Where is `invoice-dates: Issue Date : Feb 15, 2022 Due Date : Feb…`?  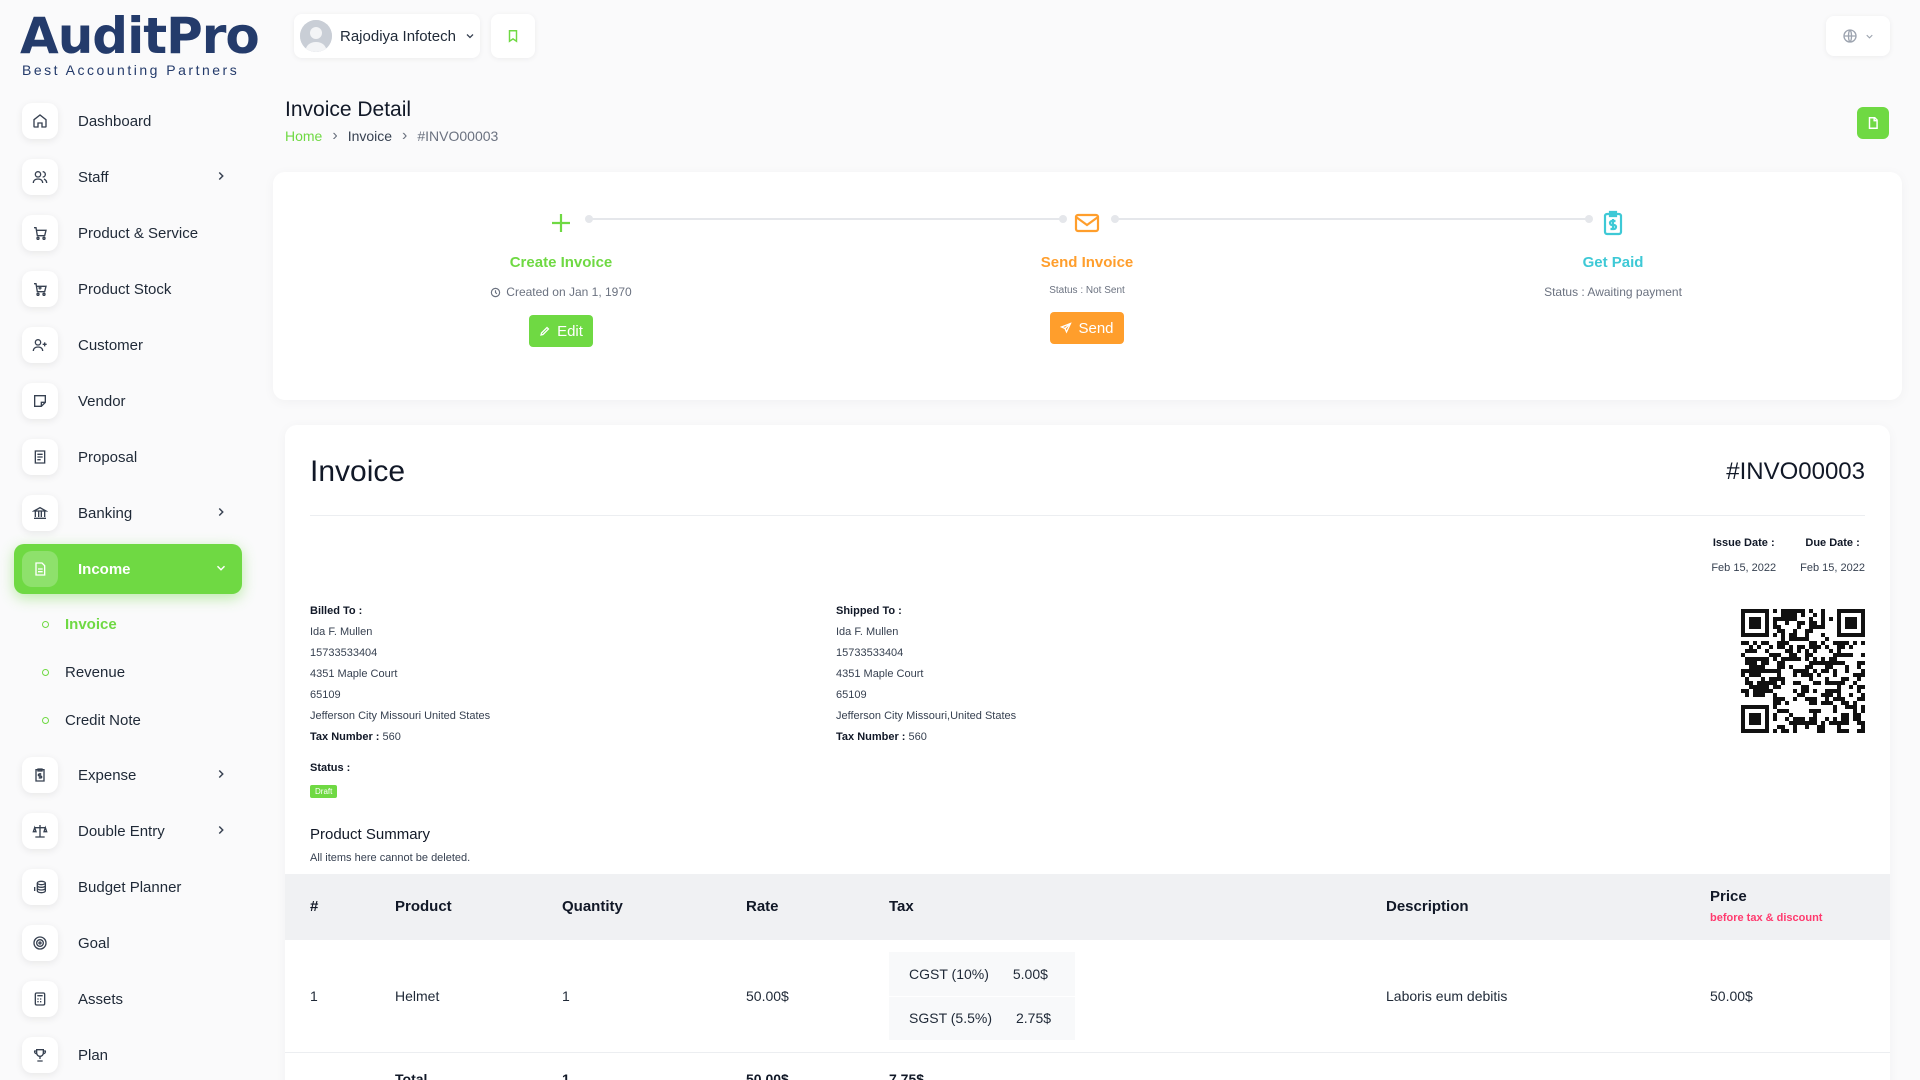
invoice-dates: Issue Date : Feb 15, 2022 Due Date : Feb… is located at coordinates (1788, 555).